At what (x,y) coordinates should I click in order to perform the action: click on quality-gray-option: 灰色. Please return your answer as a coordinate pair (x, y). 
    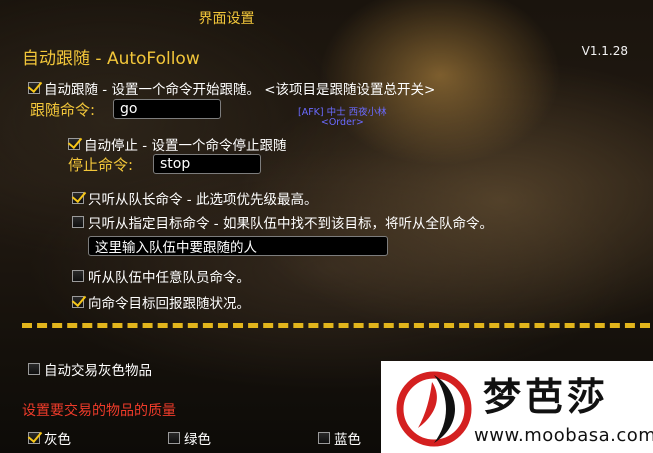
    Looking at the image, I should click on (49, 438).